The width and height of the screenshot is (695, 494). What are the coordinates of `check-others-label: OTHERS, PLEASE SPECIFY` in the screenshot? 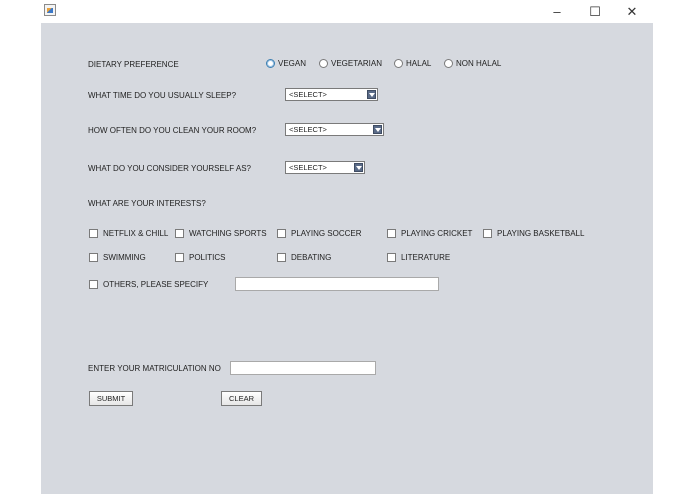 It's located at (156, 284).